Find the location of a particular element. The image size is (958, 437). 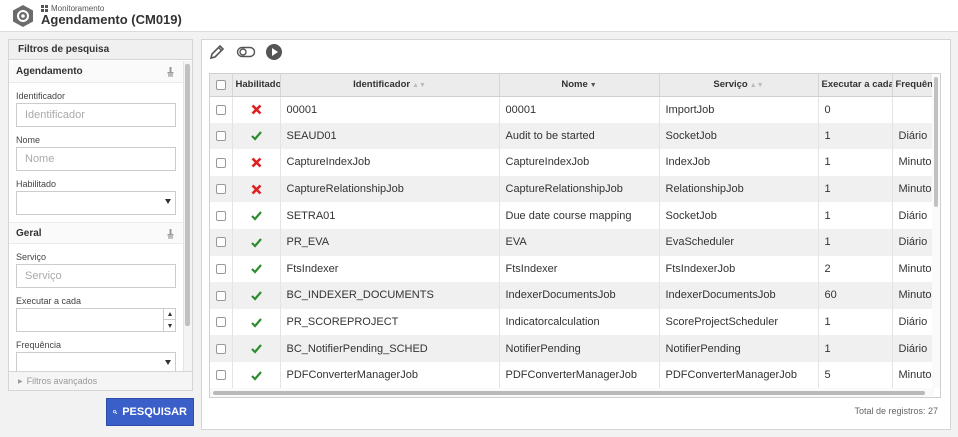

frequencia-select is located at coordinates (96, 361).